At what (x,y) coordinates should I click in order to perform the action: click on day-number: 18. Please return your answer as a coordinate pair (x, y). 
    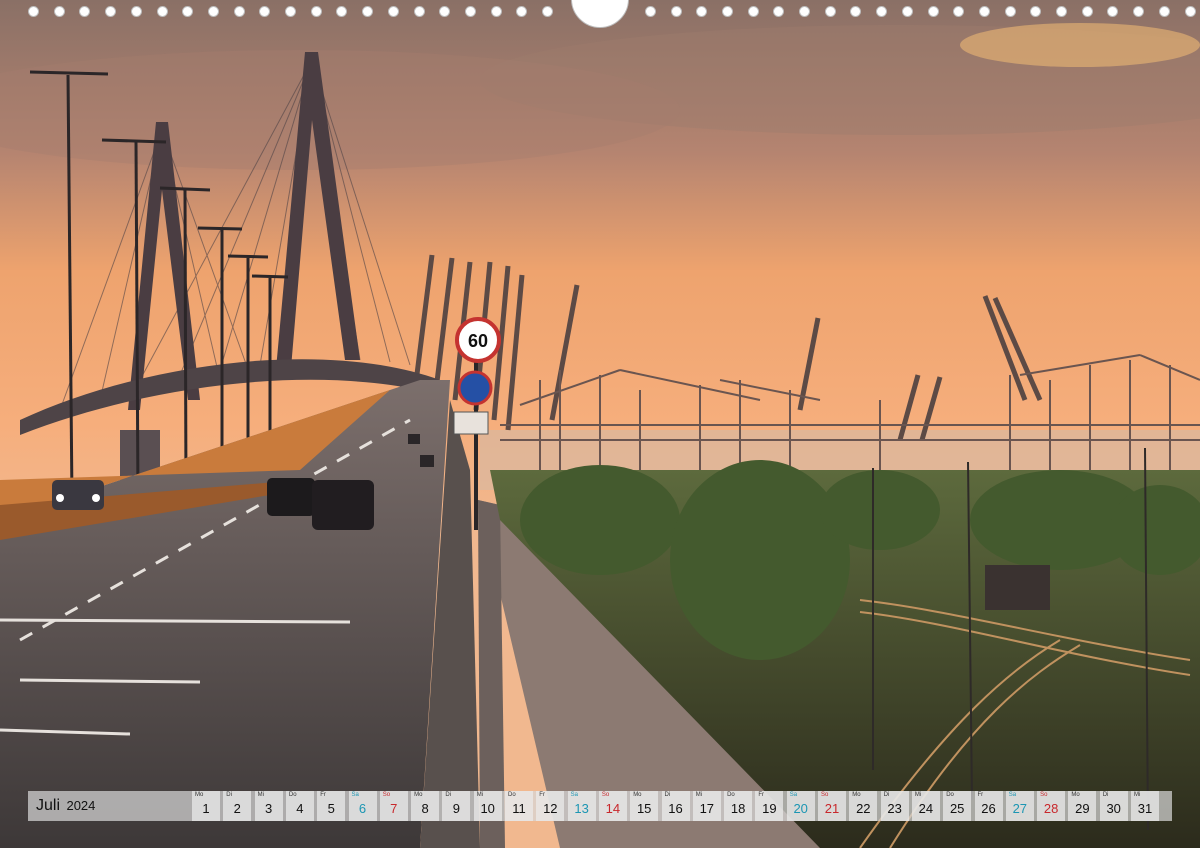
    Looking at the image, I should click on (738, 808).